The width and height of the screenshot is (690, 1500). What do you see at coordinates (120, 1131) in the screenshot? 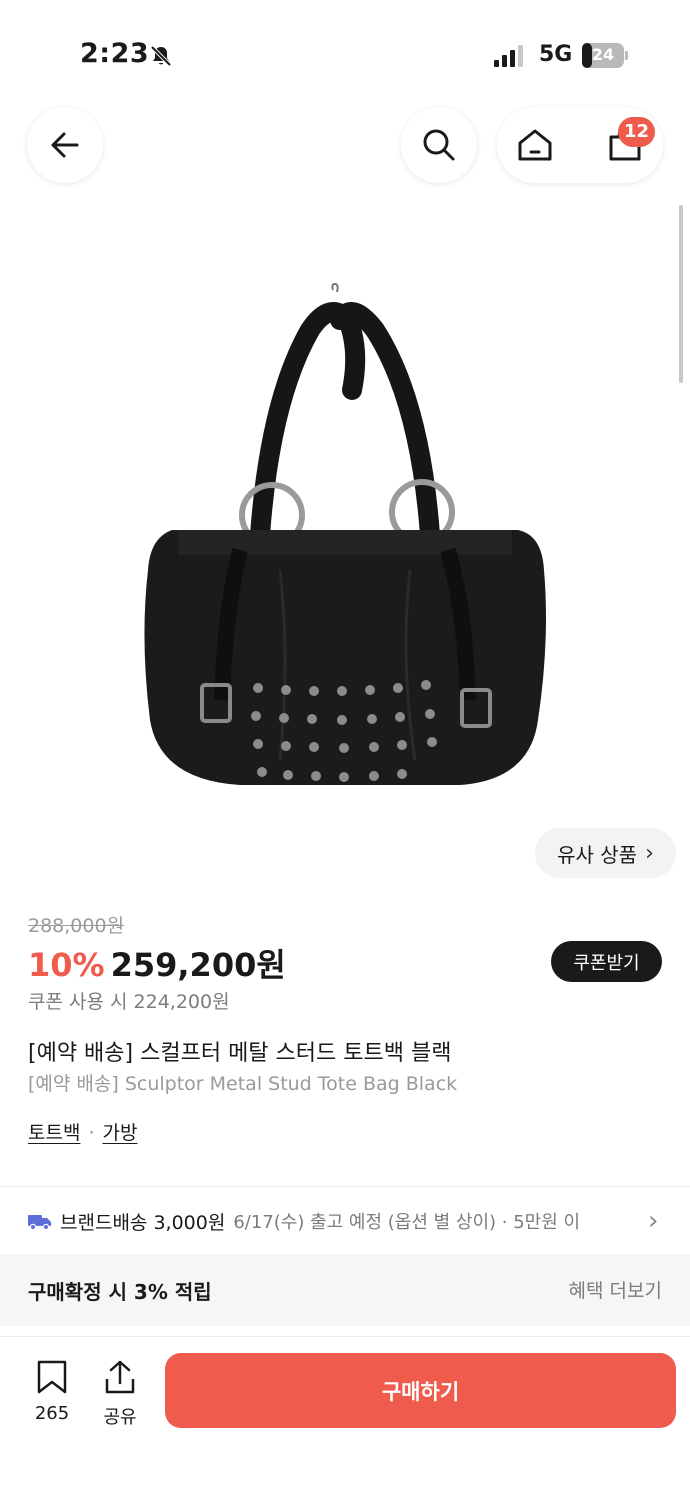
I see `category-link-bag: 가방` at bounding box center [120, 1131].